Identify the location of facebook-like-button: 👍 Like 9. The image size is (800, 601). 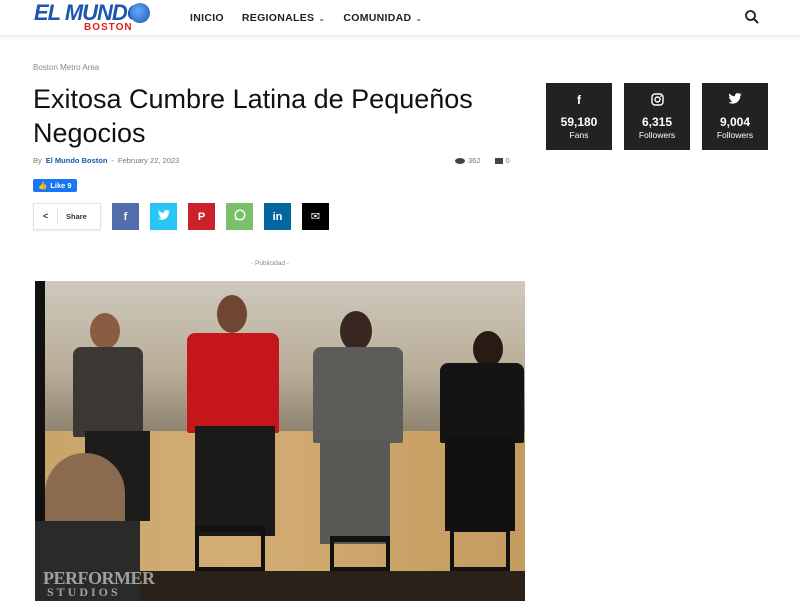
(55, 185).